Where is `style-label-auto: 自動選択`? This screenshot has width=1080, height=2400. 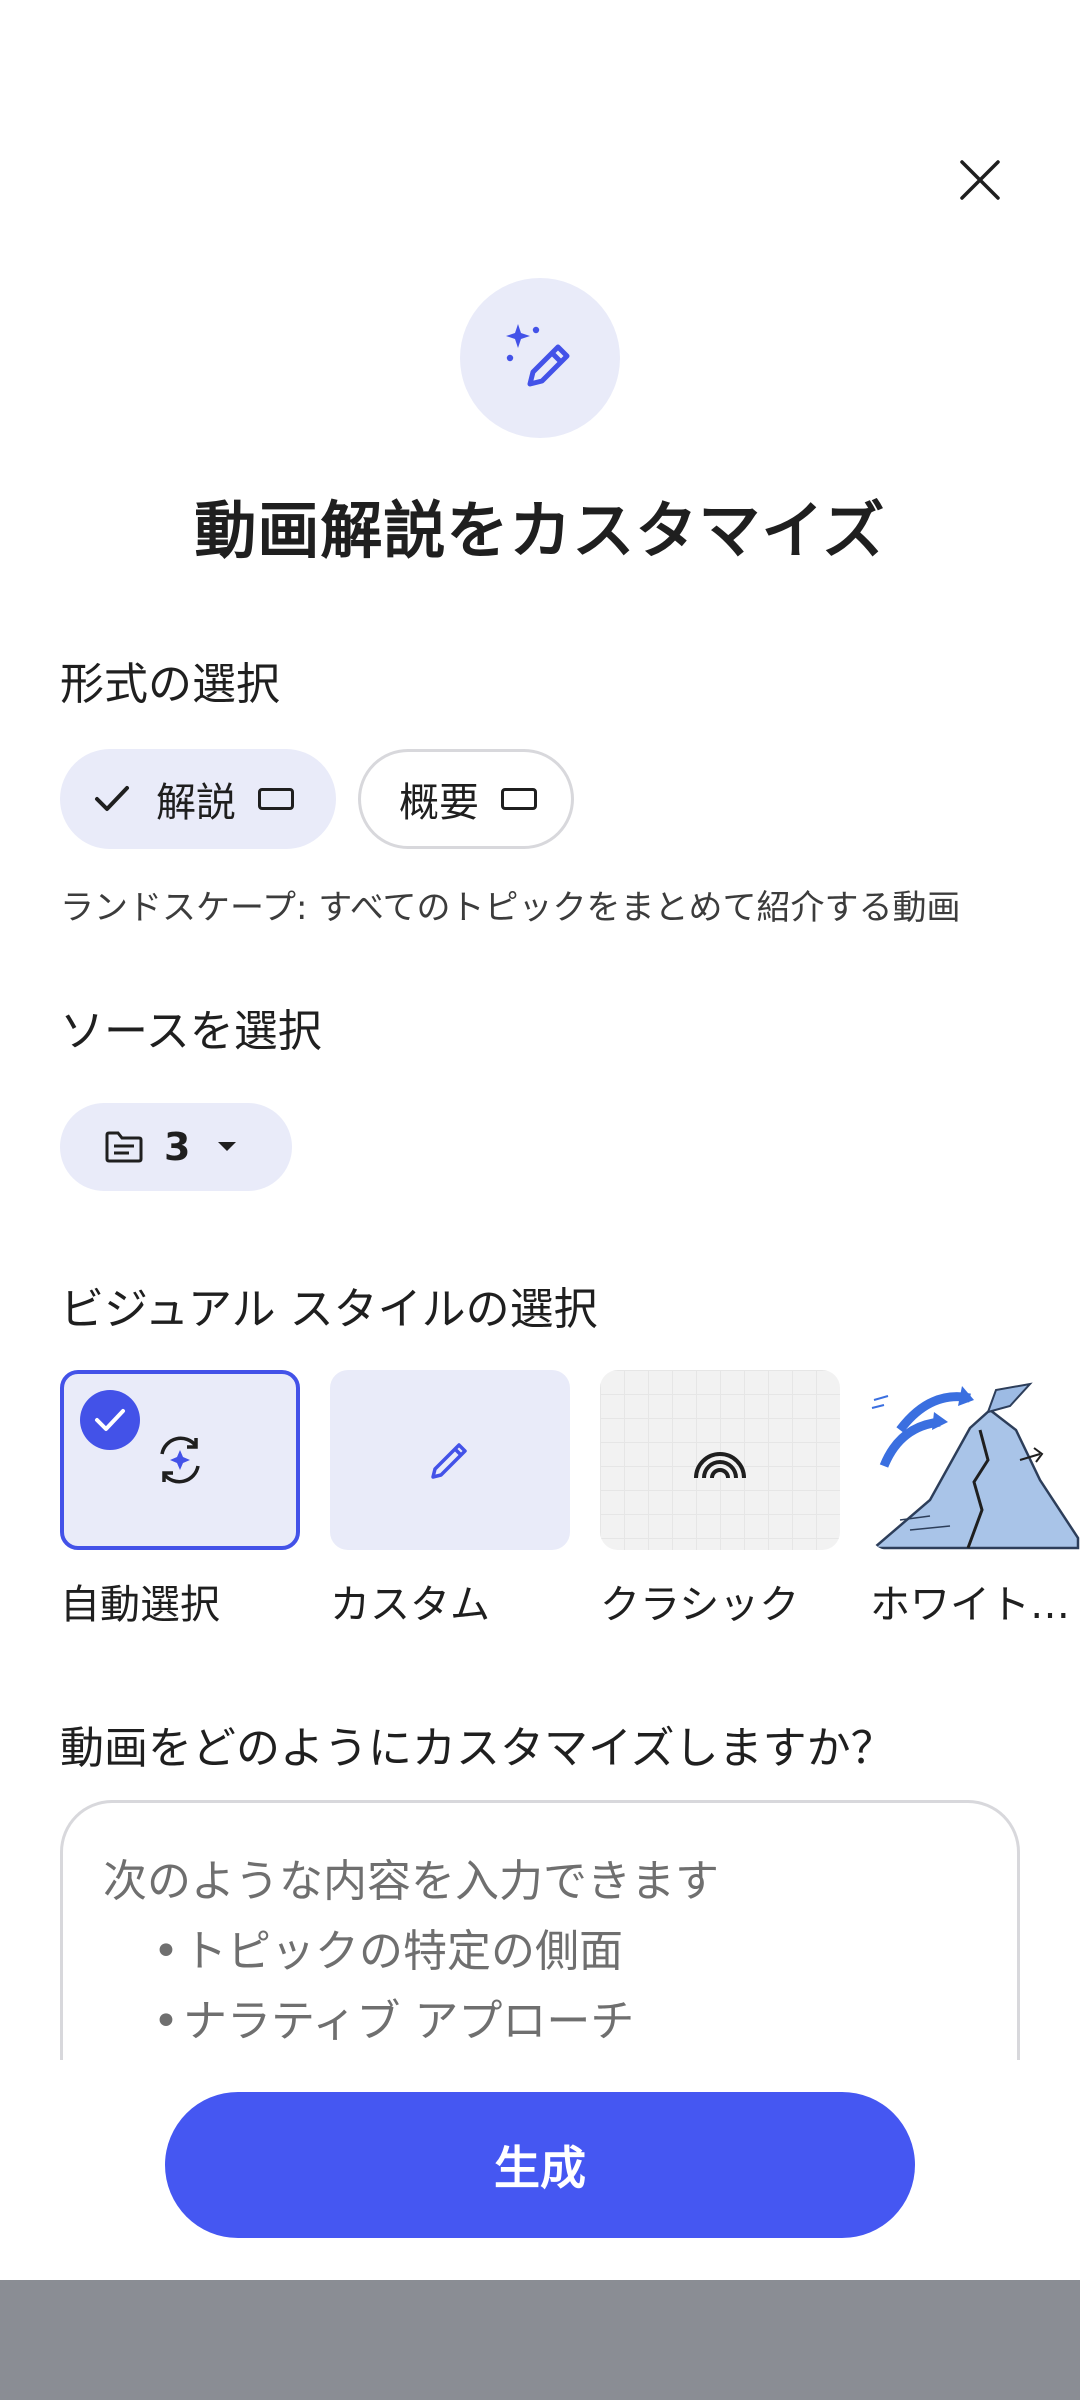
style-label-auto: 自動選択 is located at coordinates (140, 1605).